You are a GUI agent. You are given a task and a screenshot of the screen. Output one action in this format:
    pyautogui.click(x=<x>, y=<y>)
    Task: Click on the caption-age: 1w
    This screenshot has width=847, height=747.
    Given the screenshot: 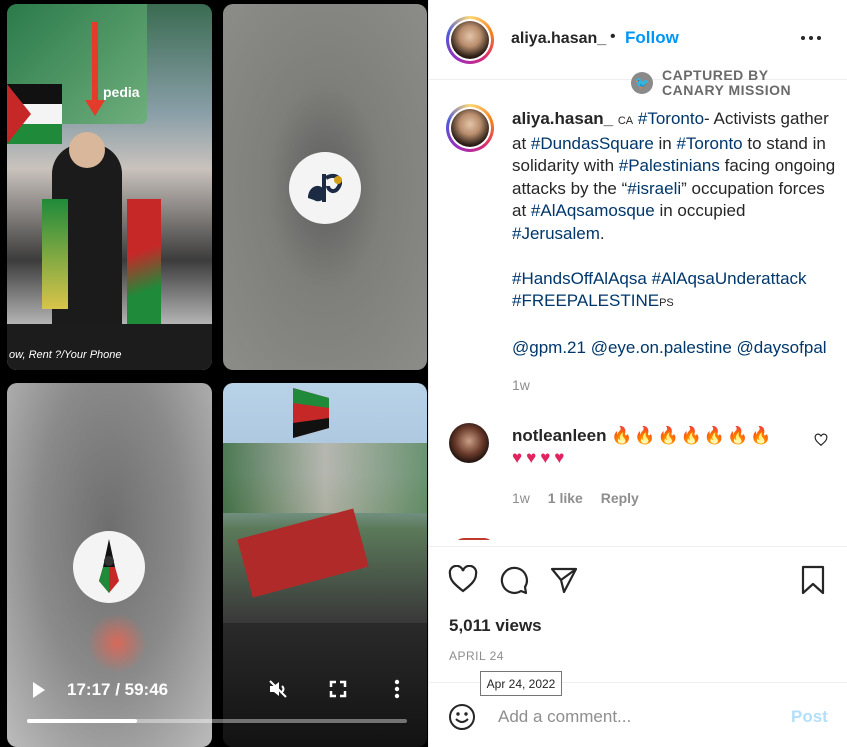 What is the action you would take?
    pyautogui.click(x=674, y=385)
    